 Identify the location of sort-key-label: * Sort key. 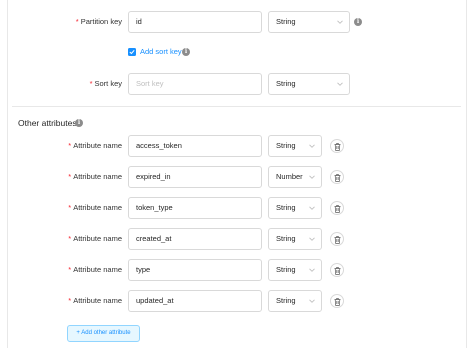
(105, 83).